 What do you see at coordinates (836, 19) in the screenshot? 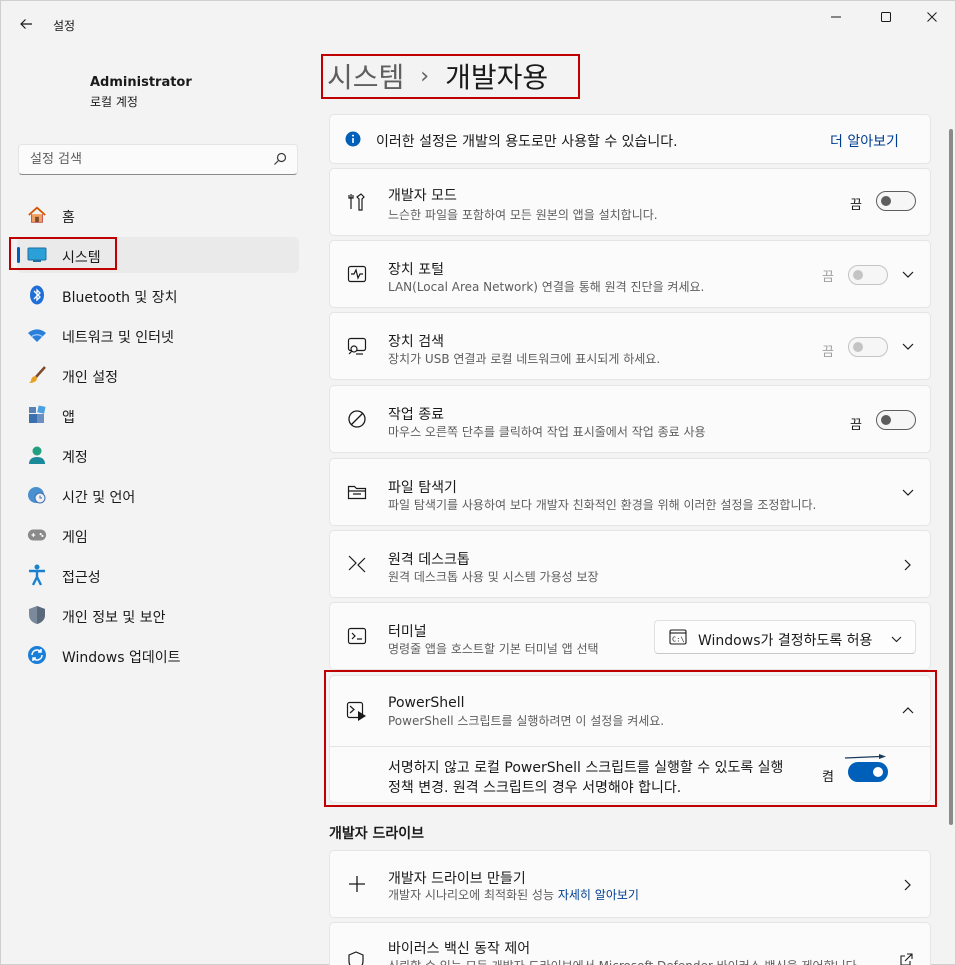
I see `minimize-button` at bounding box center [836, 19].